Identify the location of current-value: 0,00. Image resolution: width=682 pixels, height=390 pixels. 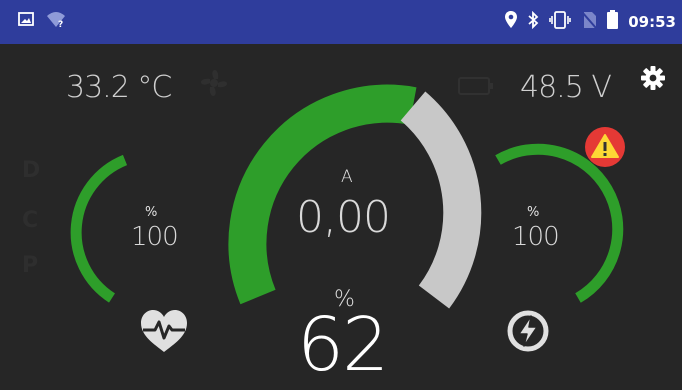
(343, 217).